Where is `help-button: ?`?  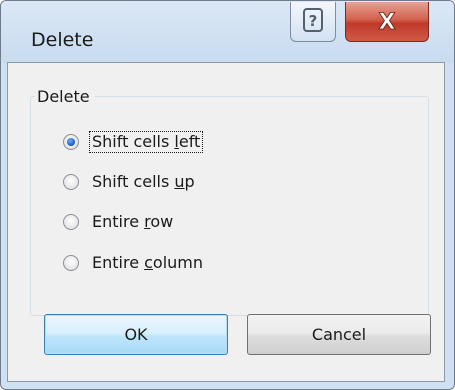
help-button: ? is located at coordinates (313, 22).